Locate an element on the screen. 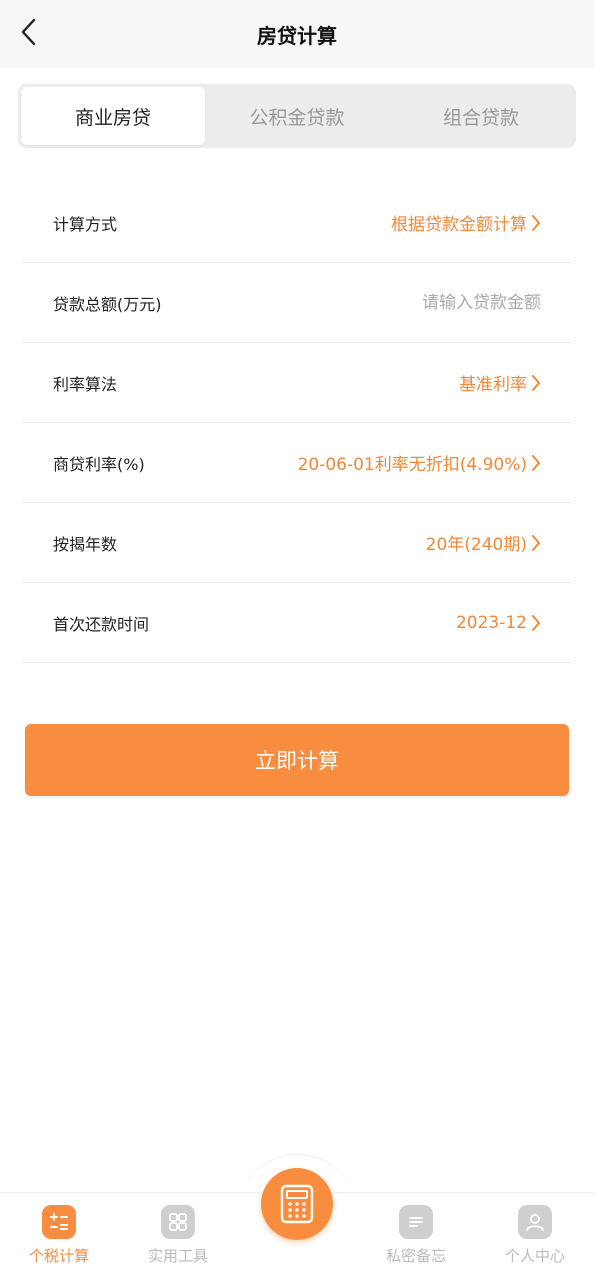 The height and width of the screenshot is (1280, 594). first-payment-label: 首次还款时间 is located at coordinates (101, 624).